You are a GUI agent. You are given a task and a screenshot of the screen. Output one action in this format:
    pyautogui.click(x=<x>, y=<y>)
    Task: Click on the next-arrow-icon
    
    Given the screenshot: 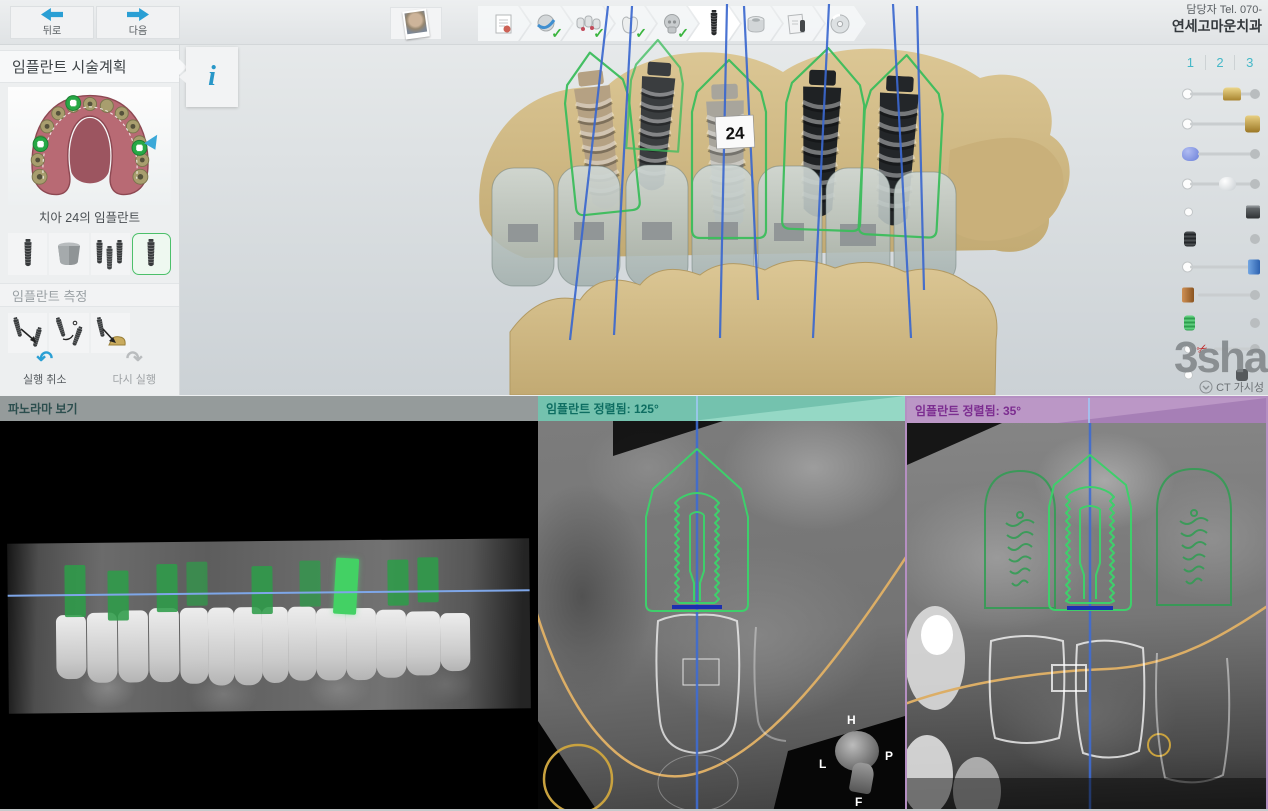 What is the action you would take?
    pyautogui.click(x=138, y=14)
    